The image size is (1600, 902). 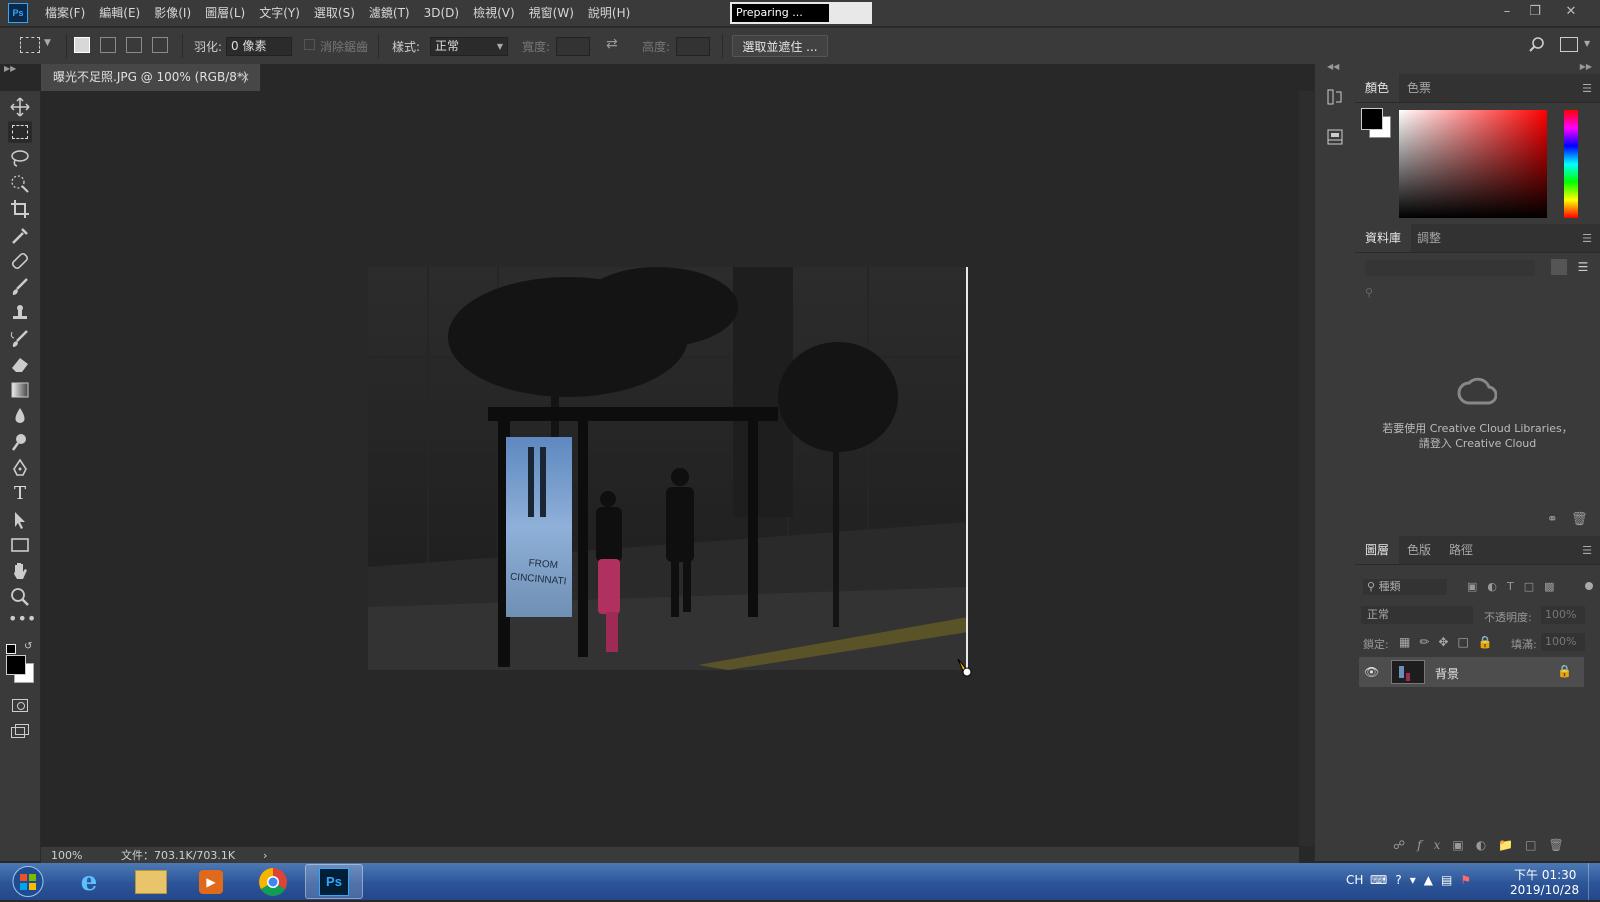 What do you see at coordinates (1419, 88) in the screenshot?
I see `tab-swatches: 色票` at bounding box center [1419, 88].